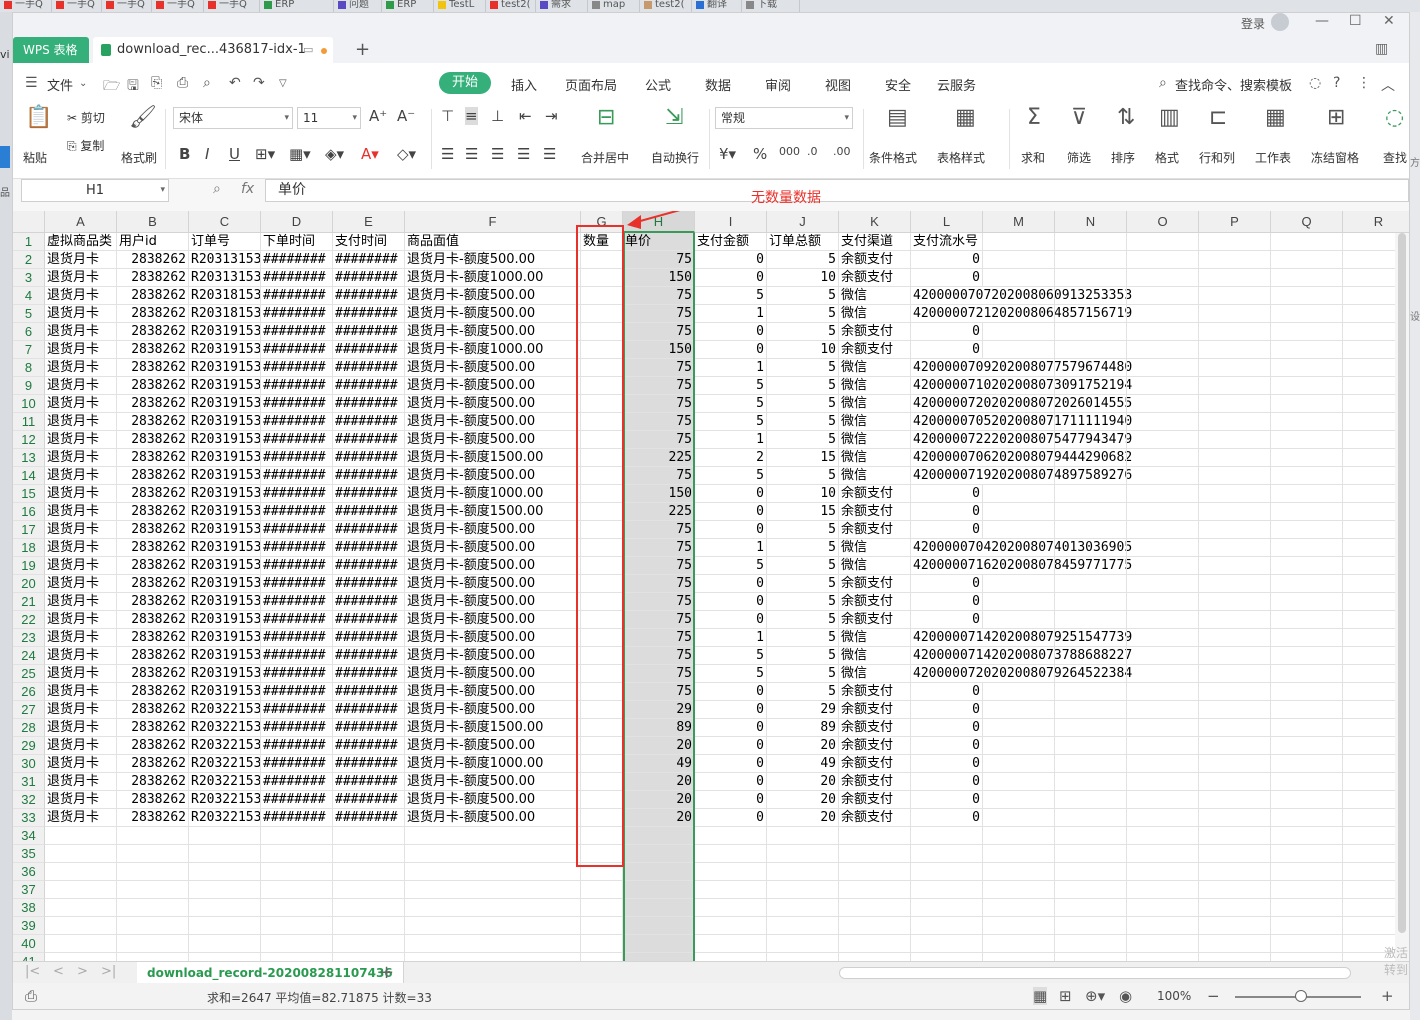 This screenshot has height=1020, width=1420. Describe the element at coordinates (369, 222) in the screenshot. I see `column-header: E` at that location.